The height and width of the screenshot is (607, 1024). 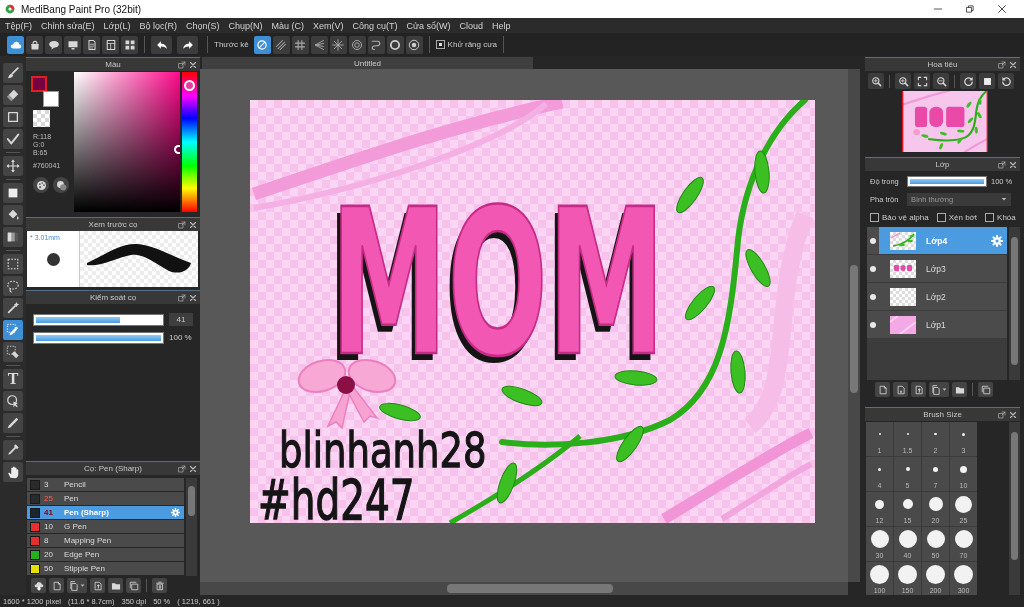 What do you see at coordinates (428, 25) in the screenshot?
I see `menu-item: Cửa sổ(W)` at bounding box center [428, 25].